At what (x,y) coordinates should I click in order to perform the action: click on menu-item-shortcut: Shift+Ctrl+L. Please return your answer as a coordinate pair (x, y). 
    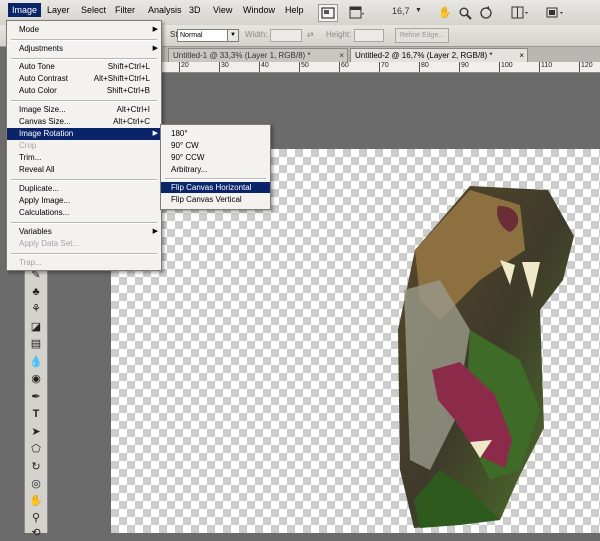
    Looking at the image, I should click on (128, 66).